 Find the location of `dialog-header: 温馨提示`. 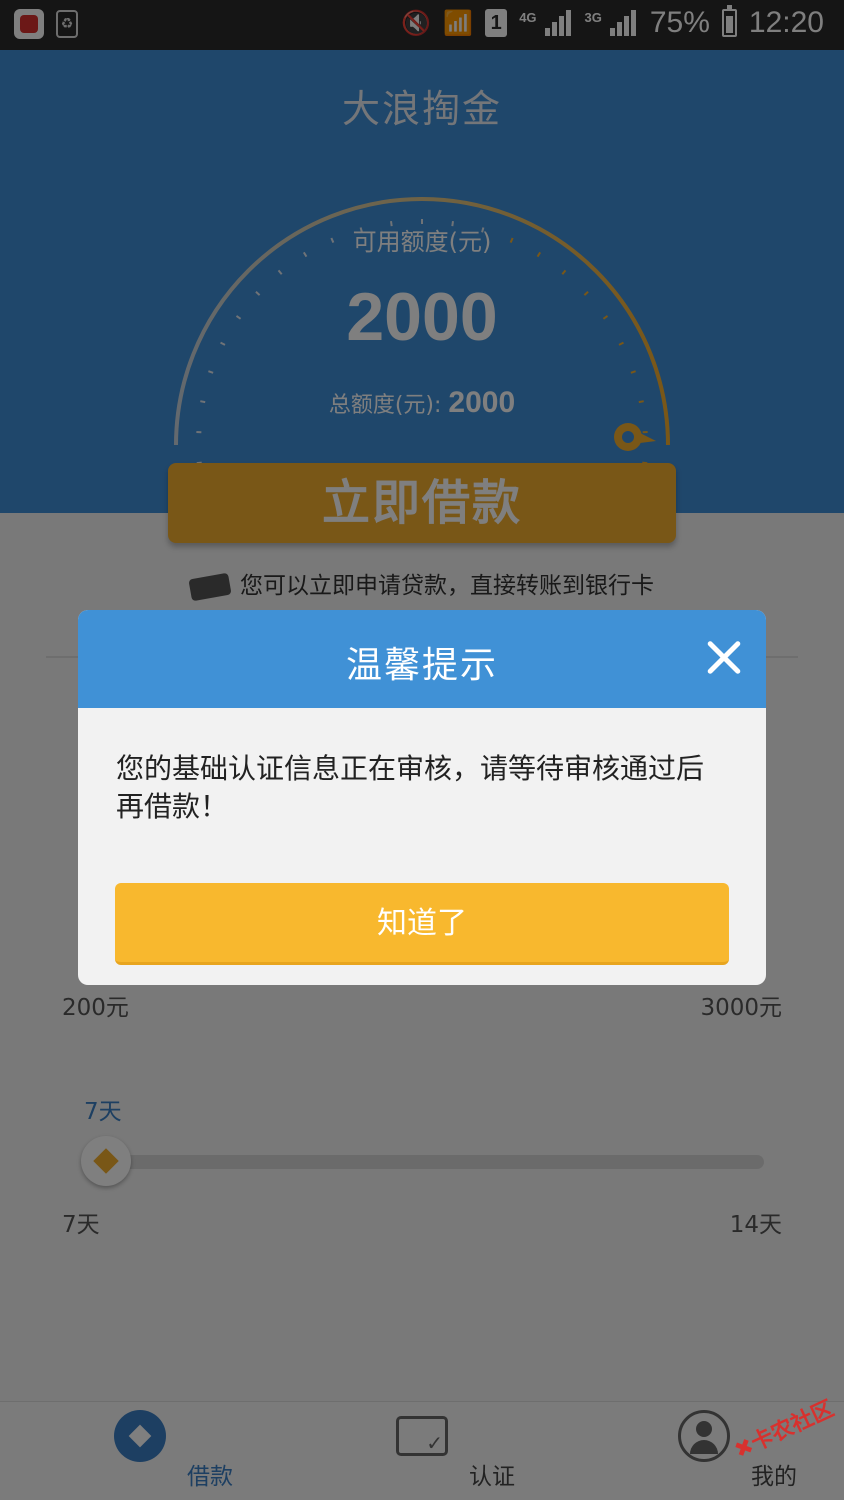

dialog-header: 温馨提示 is located at coordinates (422, 659).